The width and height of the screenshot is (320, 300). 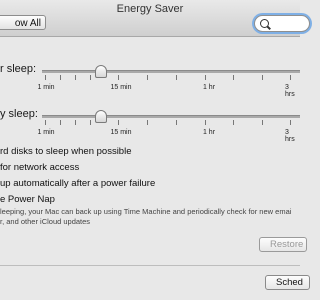 What do you see at coordinates (283, 244) in the screenshot?
I see `restore-defaults-button: Restore` at bounding box center [283, 244].